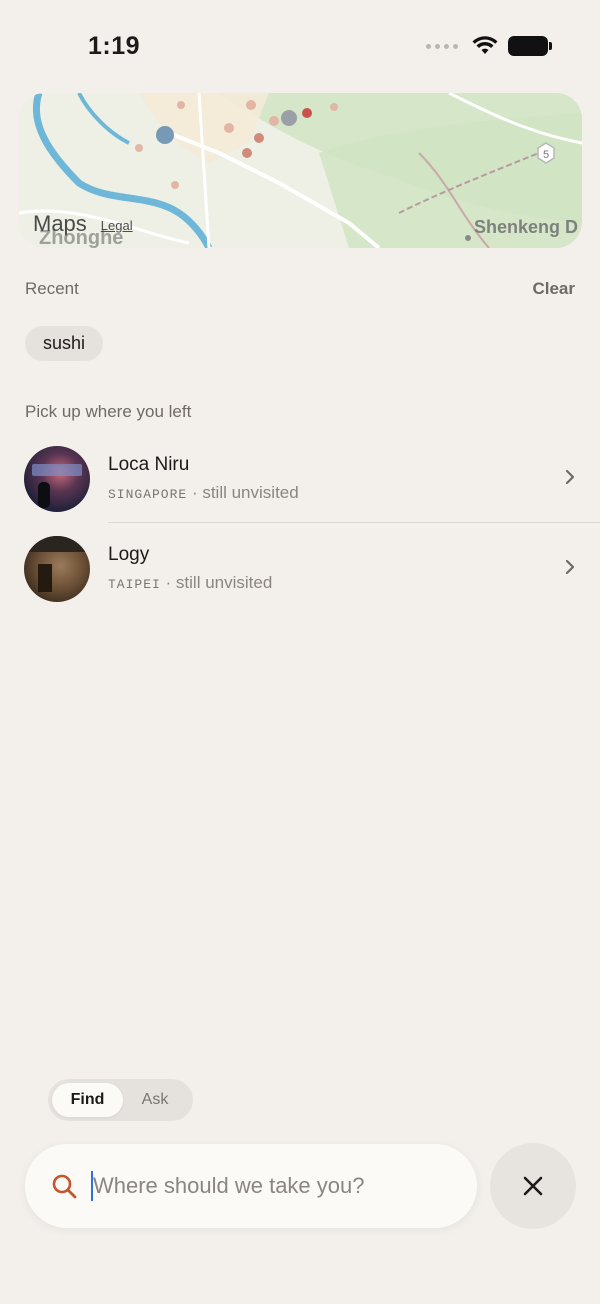  I want to click on status-bar: 1:19, so click(300, 45).